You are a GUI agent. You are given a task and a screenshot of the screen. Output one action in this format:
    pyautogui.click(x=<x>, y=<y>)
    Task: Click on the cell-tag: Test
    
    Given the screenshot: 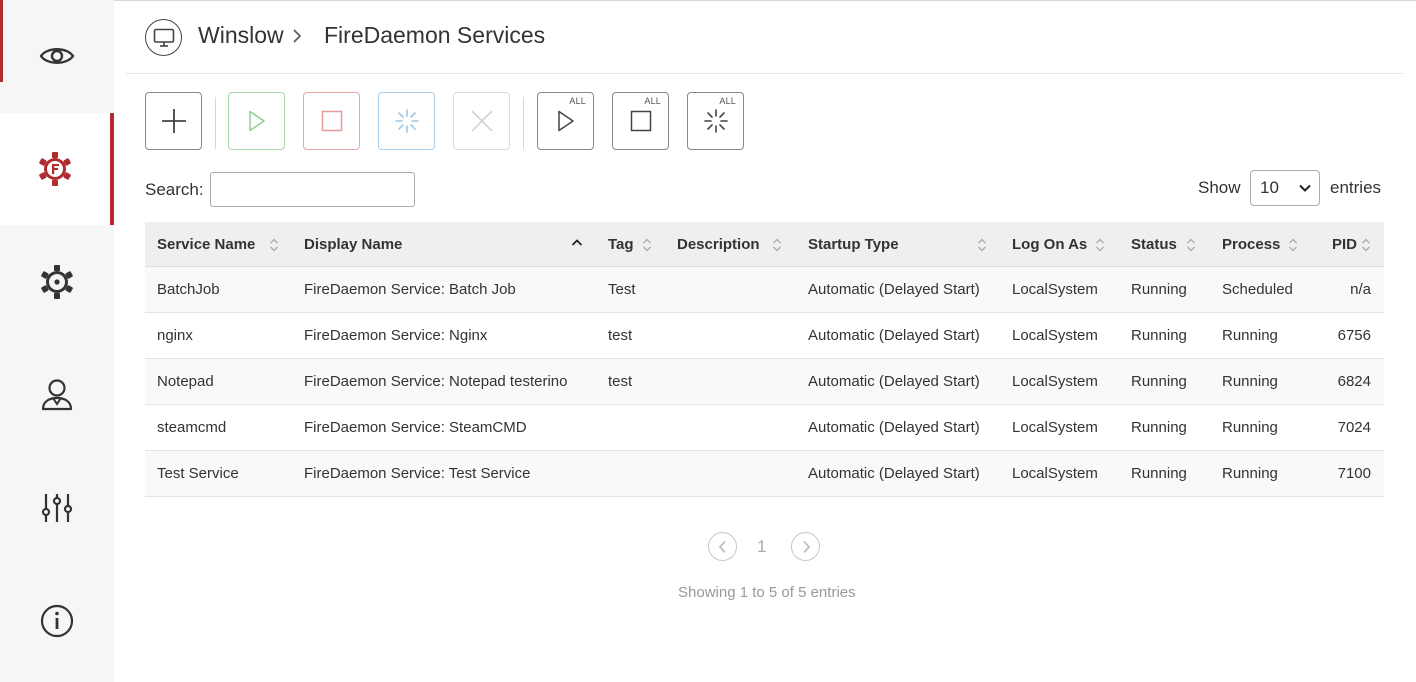 What is the action you would take?
    pyautogui.click(x=622, y=289)
    